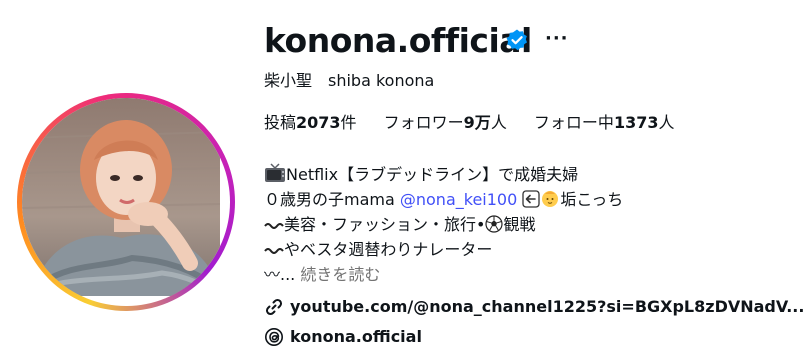 This screenshot has width=806, height=352. I want to click on posts-unit: 件, so click(348, 122).